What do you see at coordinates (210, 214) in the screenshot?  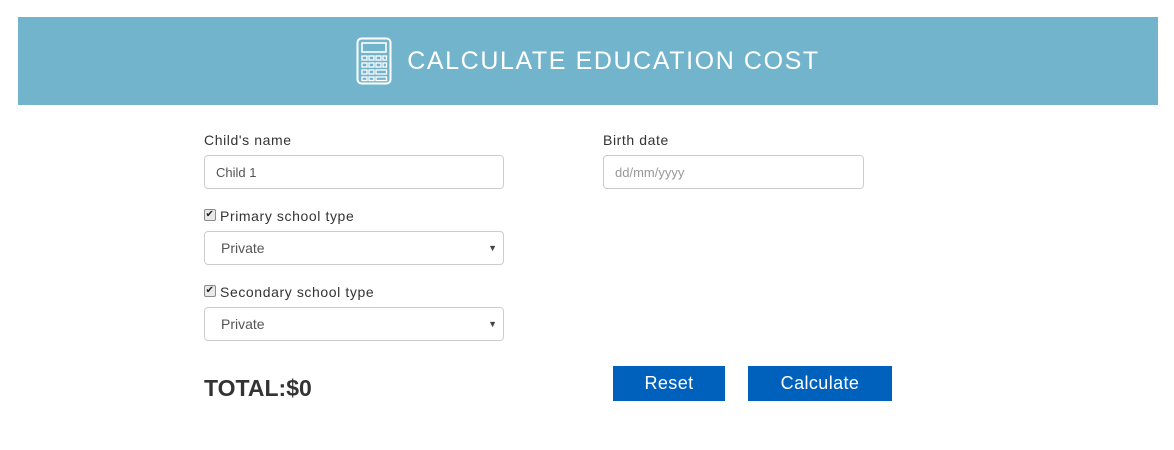 I see `primary-school-checkbox: ✔` at bounding box center [210, 214].